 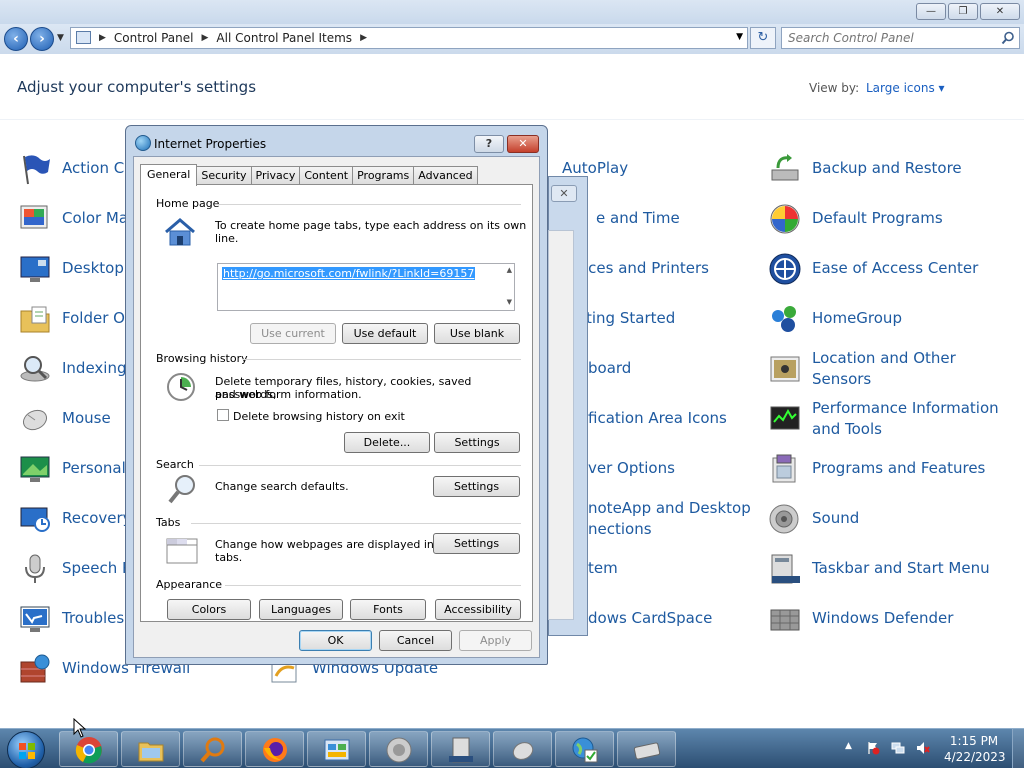 I want to click on accessibility-button: Accessibility, so click(x=478, y=609).